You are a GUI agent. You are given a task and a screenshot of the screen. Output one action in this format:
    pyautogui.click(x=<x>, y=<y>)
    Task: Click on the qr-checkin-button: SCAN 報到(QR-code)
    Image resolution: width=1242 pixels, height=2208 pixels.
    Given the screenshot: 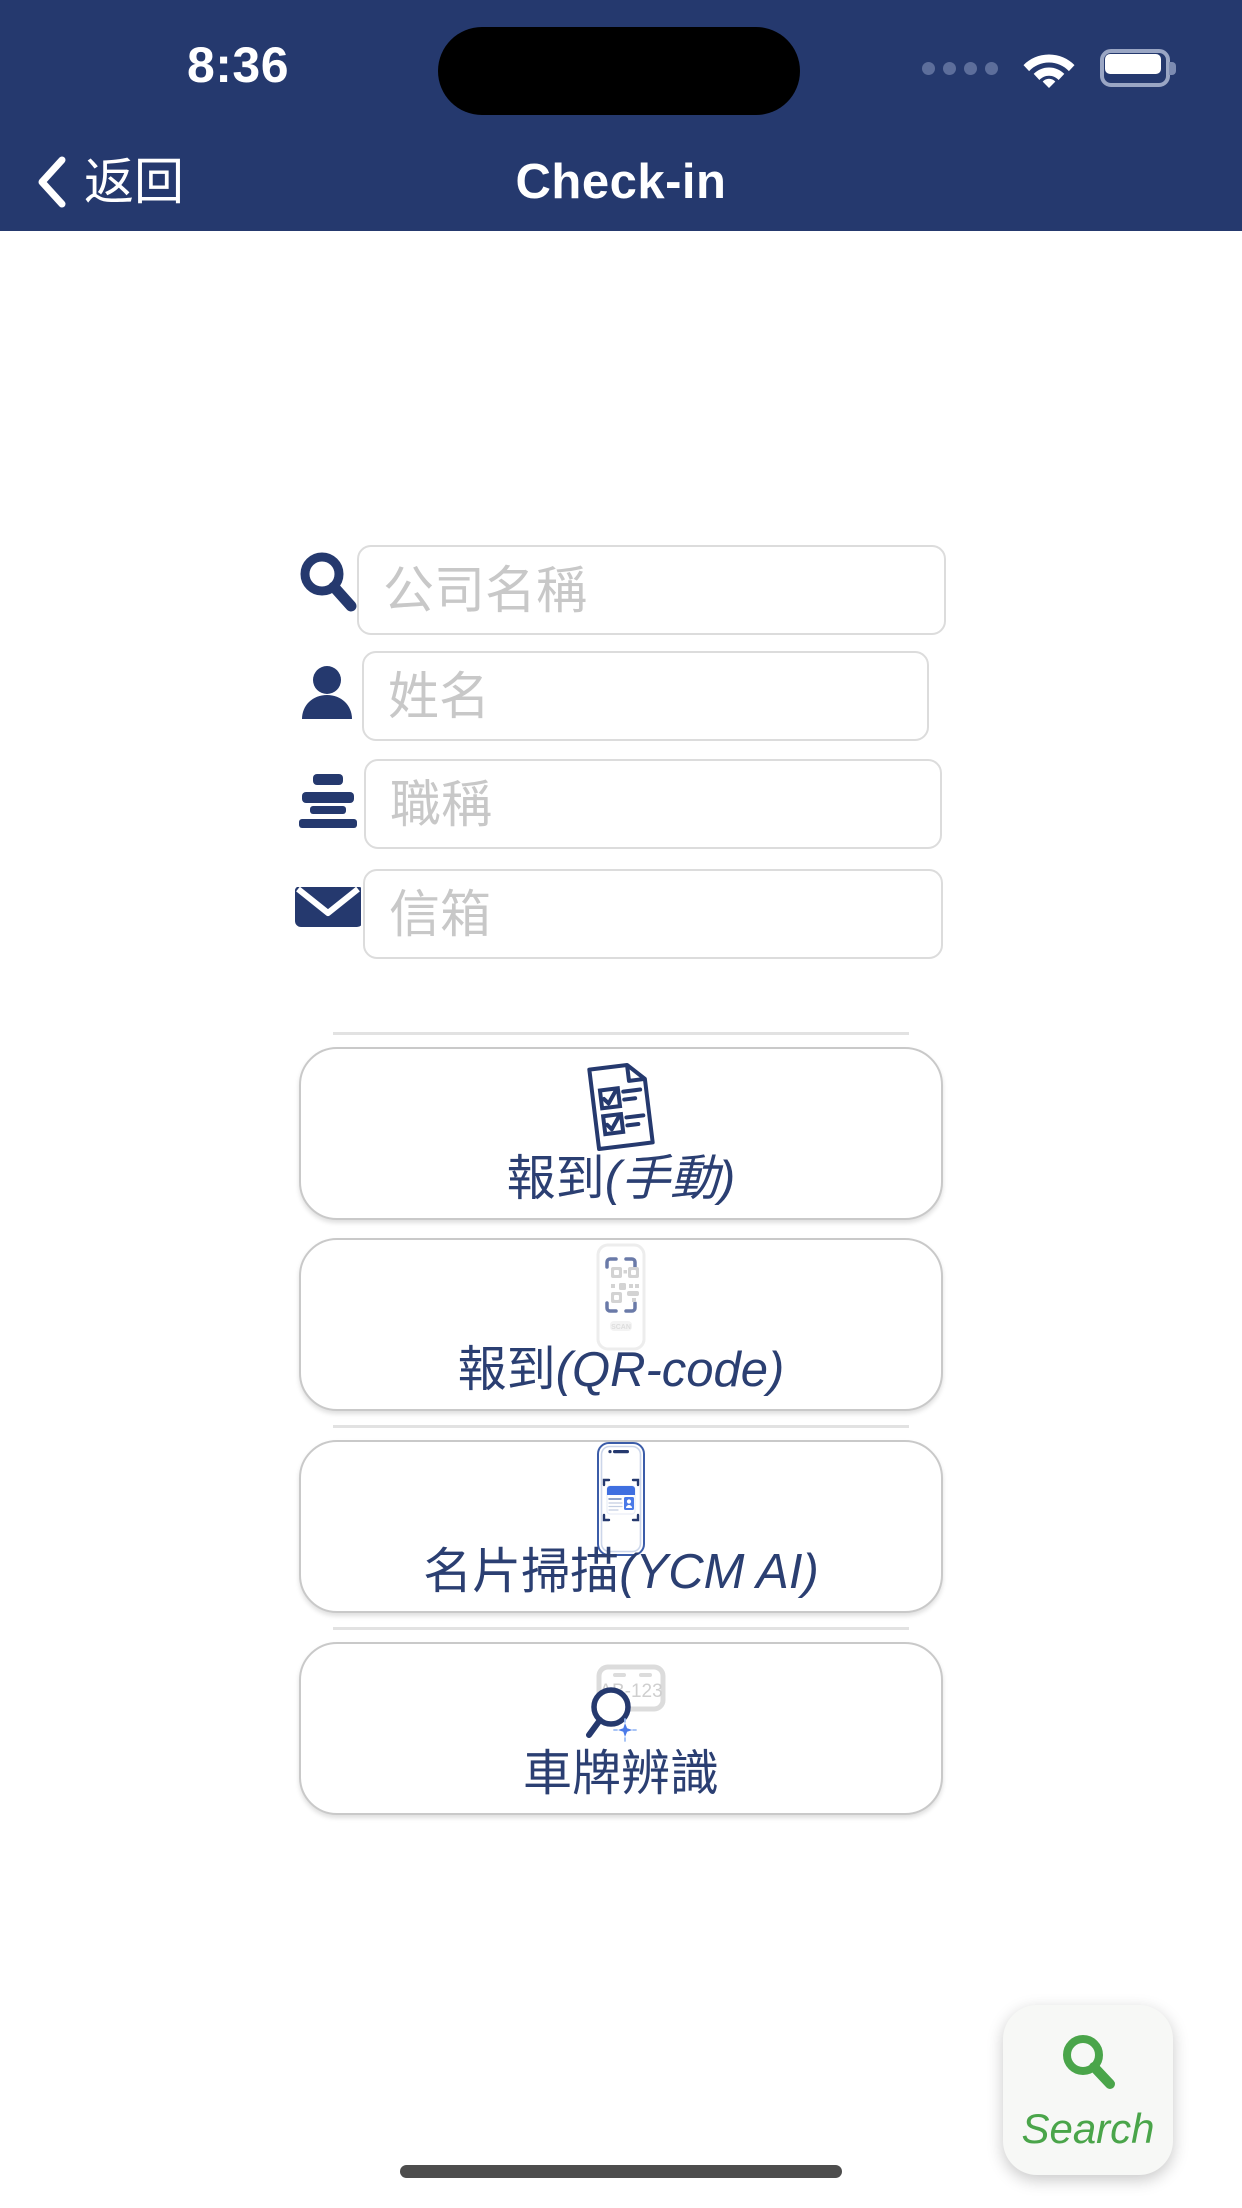 What is the action you would take?
    pyautogui.click(x=621, y=1324)
    